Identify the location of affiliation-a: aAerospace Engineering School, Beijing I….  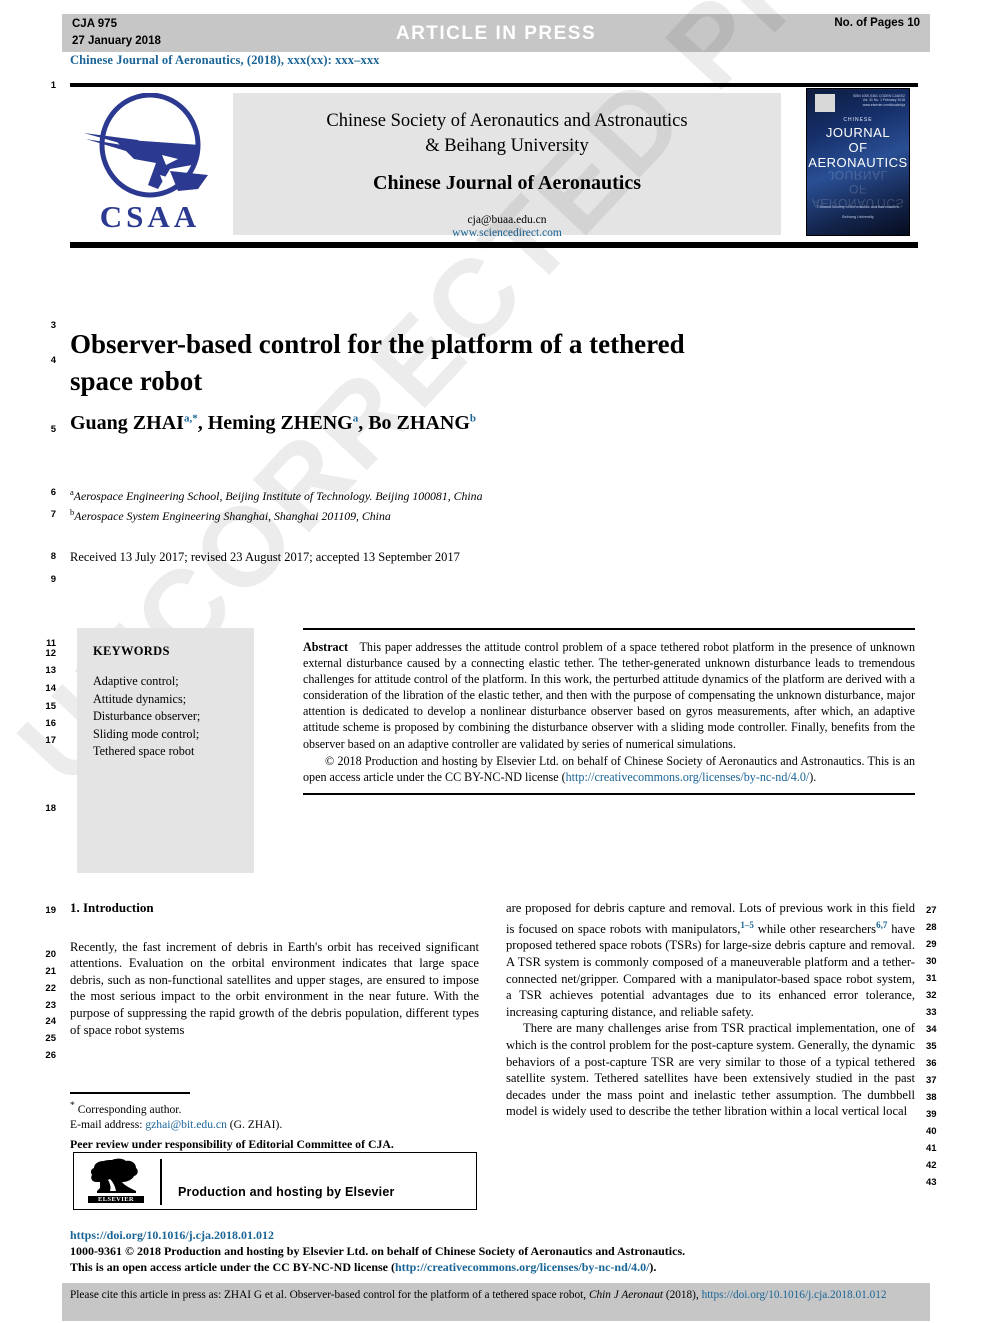
(420, 494).